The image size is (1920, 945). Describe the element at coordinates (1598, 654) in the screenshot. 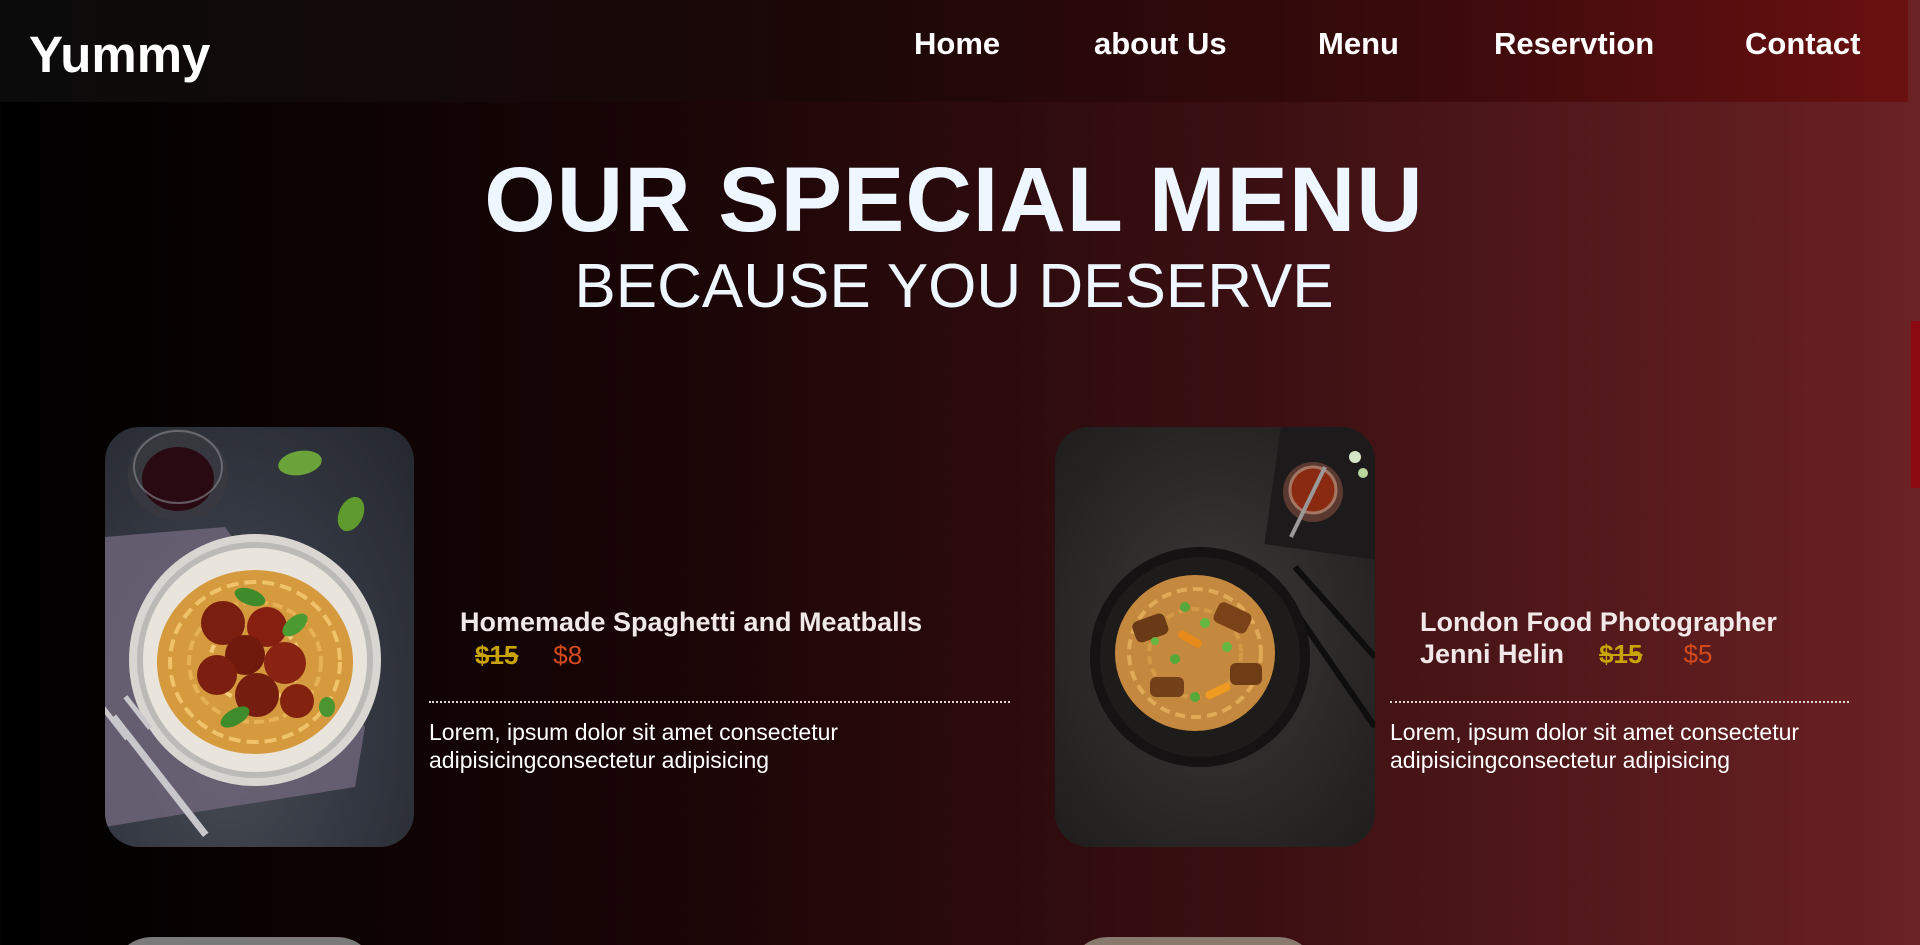

I see `dish-2-name-line-2-row: Jenni Helin $15 $5` at that location.